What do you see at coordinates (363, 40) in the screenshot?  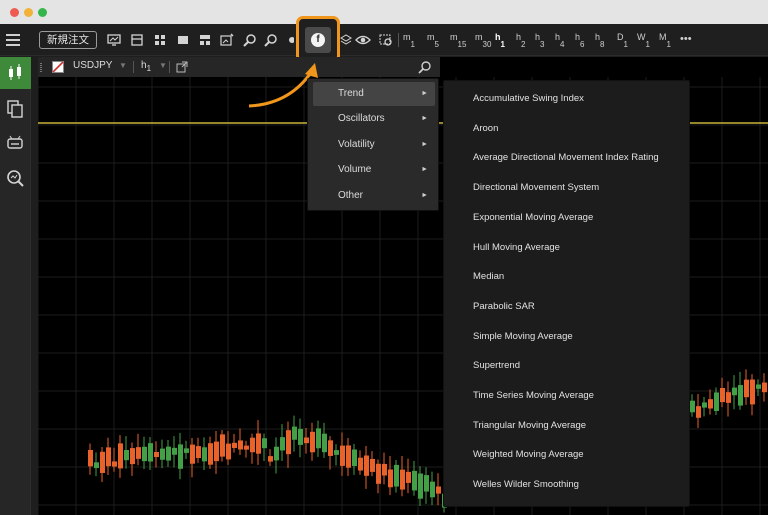 I see `eye-icon` at bounding box center [363, 40].